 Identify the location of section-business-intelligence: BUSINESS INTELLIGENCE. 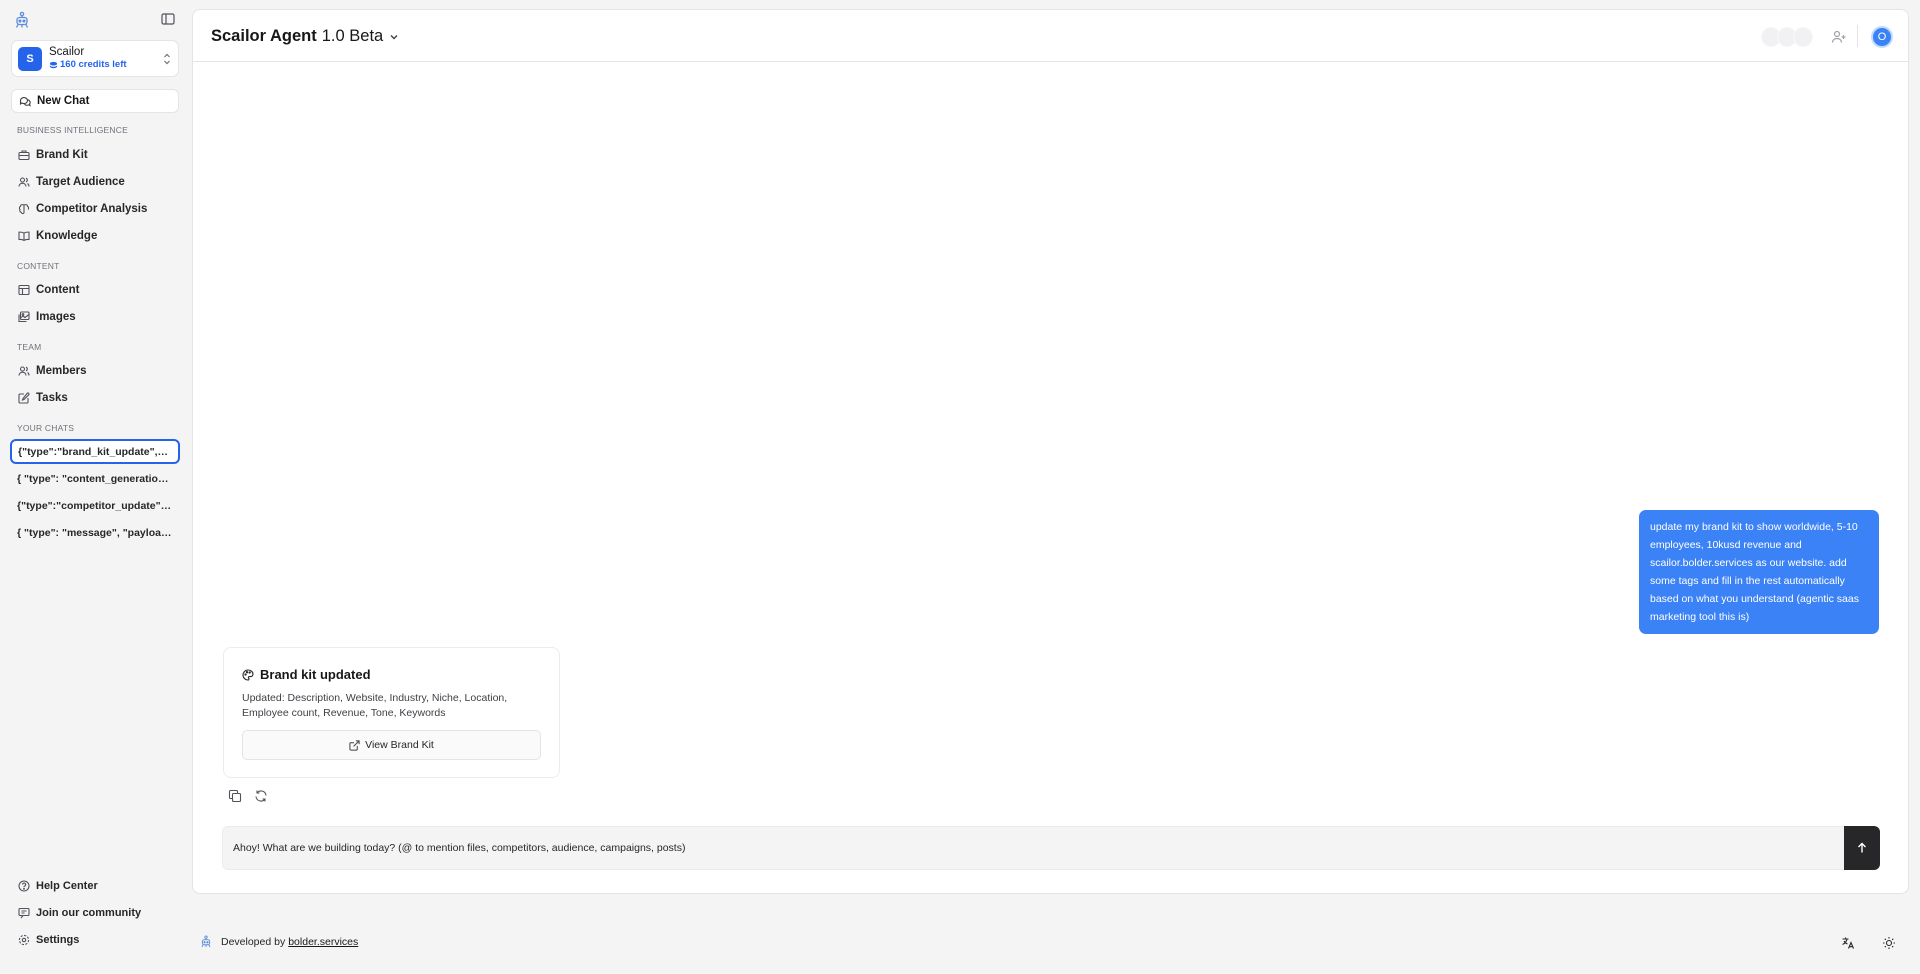
(72, 130).